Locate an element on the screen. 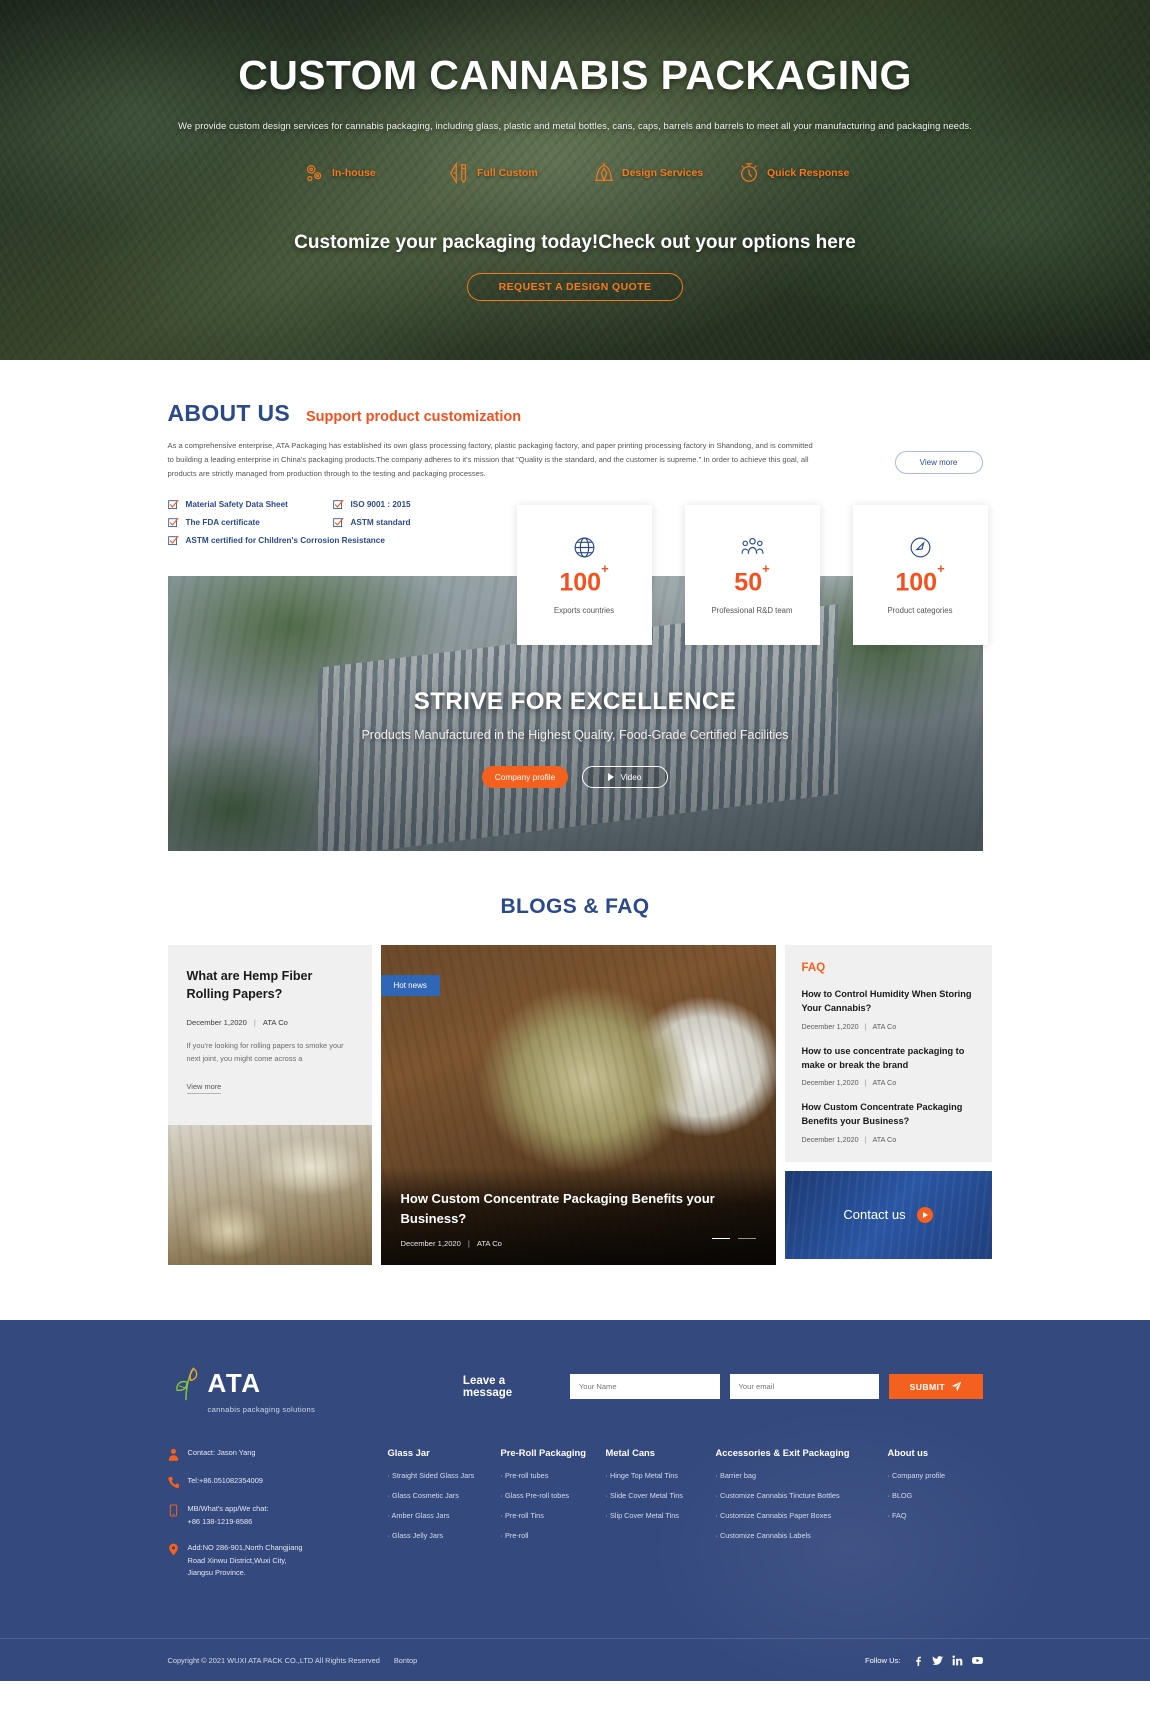 The image size is (1150, 1735). footer-link: · Glass Pre-roll tobes is located at coordinates (553, 1495).